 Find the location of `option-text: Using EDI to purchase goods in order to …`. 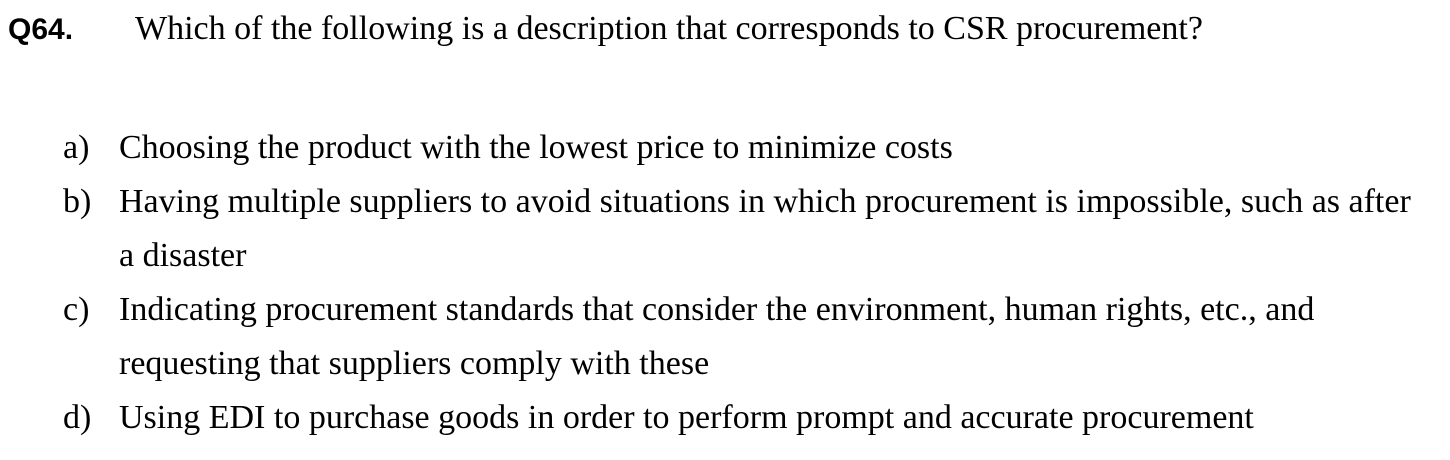

option-text: Using EDI to purchase goods in order to … is located at coordinates (686, 417).